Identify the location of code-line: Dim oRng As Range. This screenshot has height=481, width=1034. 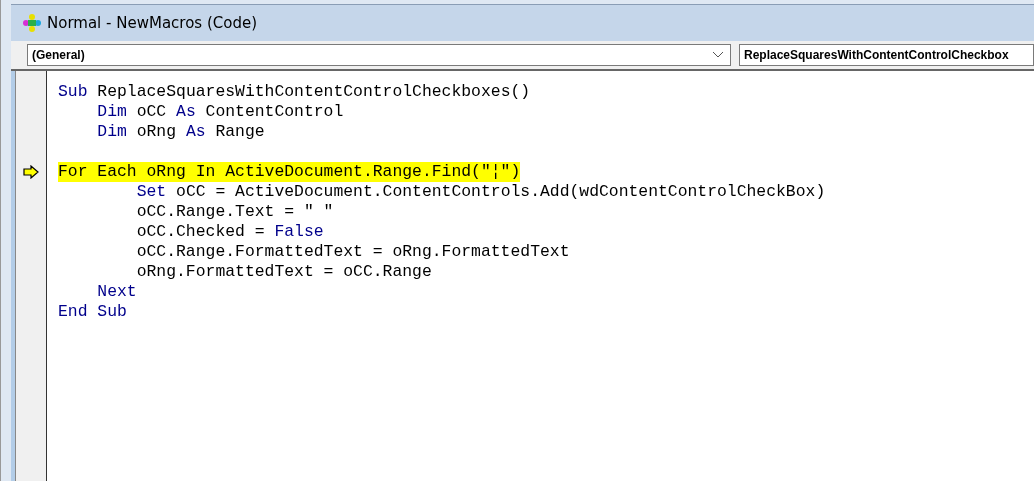
(180, 132).